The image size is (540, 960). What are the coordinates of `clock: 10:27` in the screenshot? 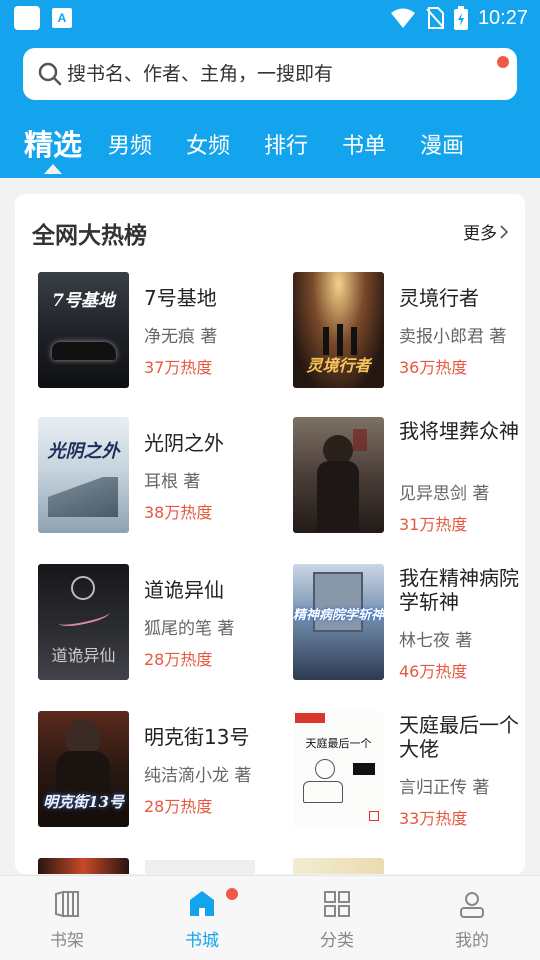 It's located at (502, 17).